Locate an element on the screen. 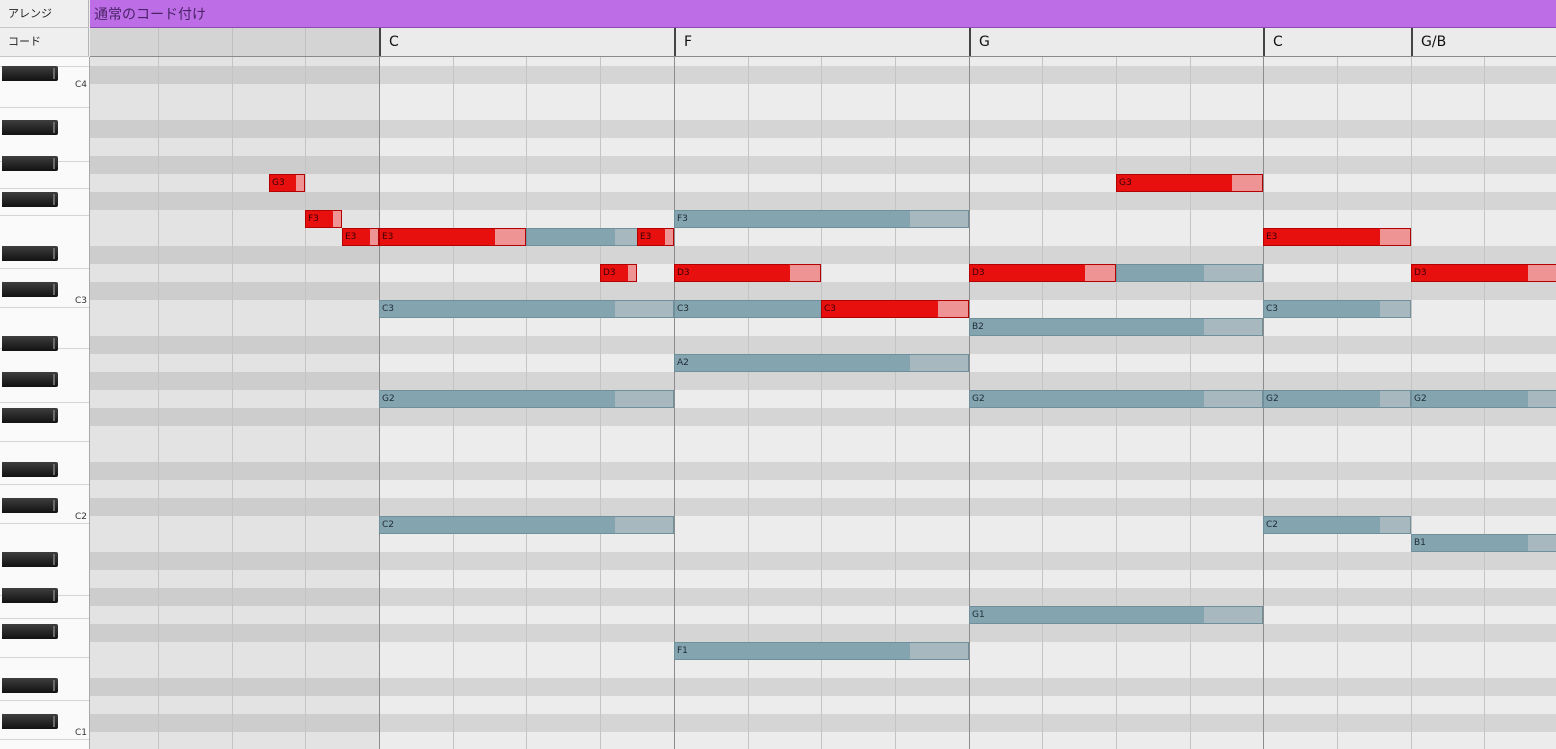 Image resolution: width=1556 pixels, height=749 pixels. chord-track: C F G C G/B is located at coordinates (823, 43).